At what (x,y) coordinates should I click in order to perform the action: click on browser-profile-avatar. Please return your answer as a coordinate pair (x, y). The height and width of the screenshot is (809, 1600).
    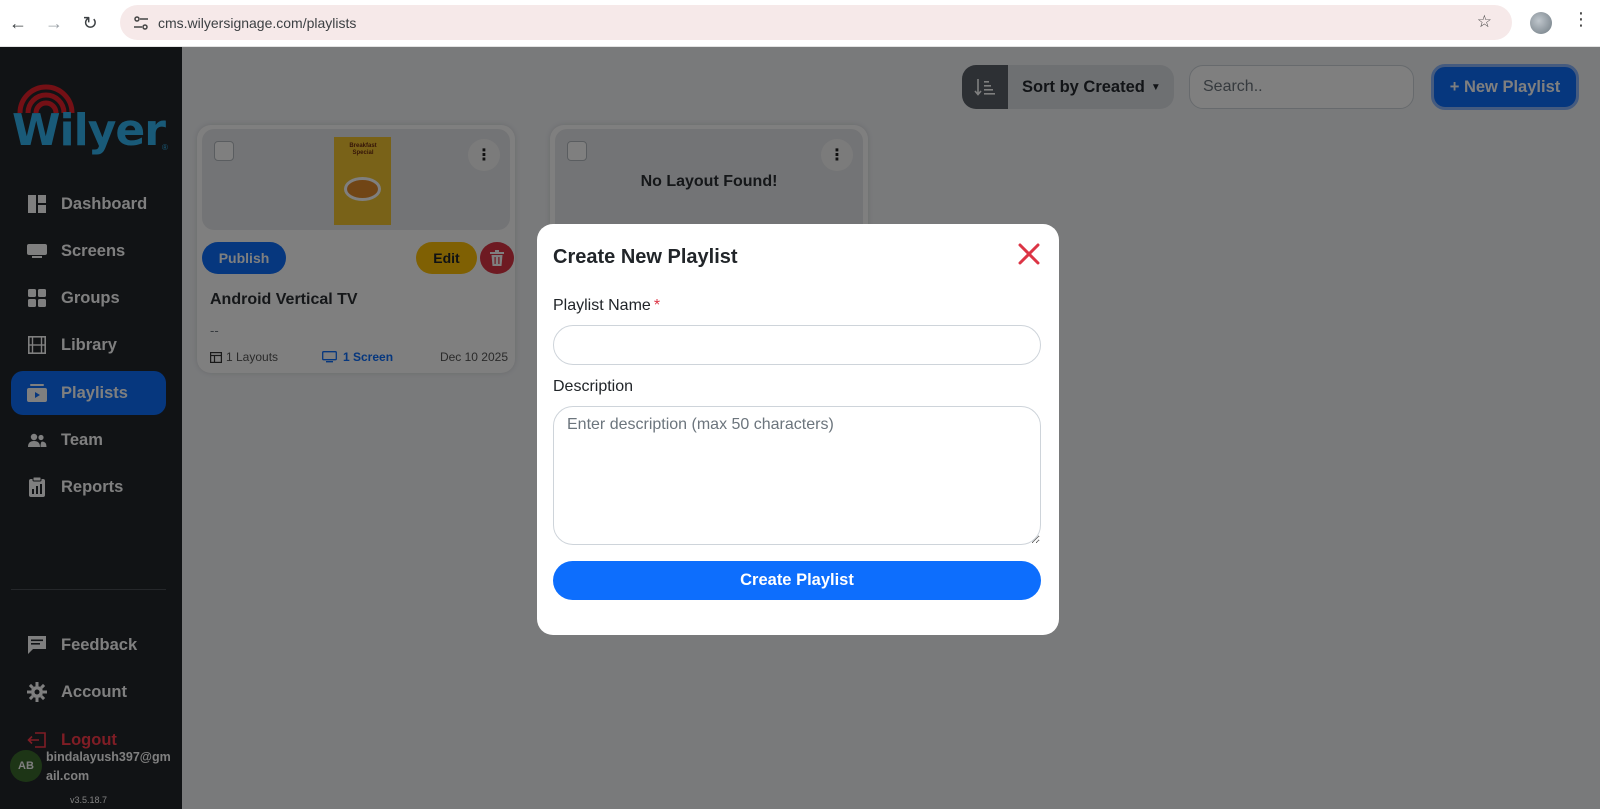
    Looking at the image, I should click on (1541, 23).